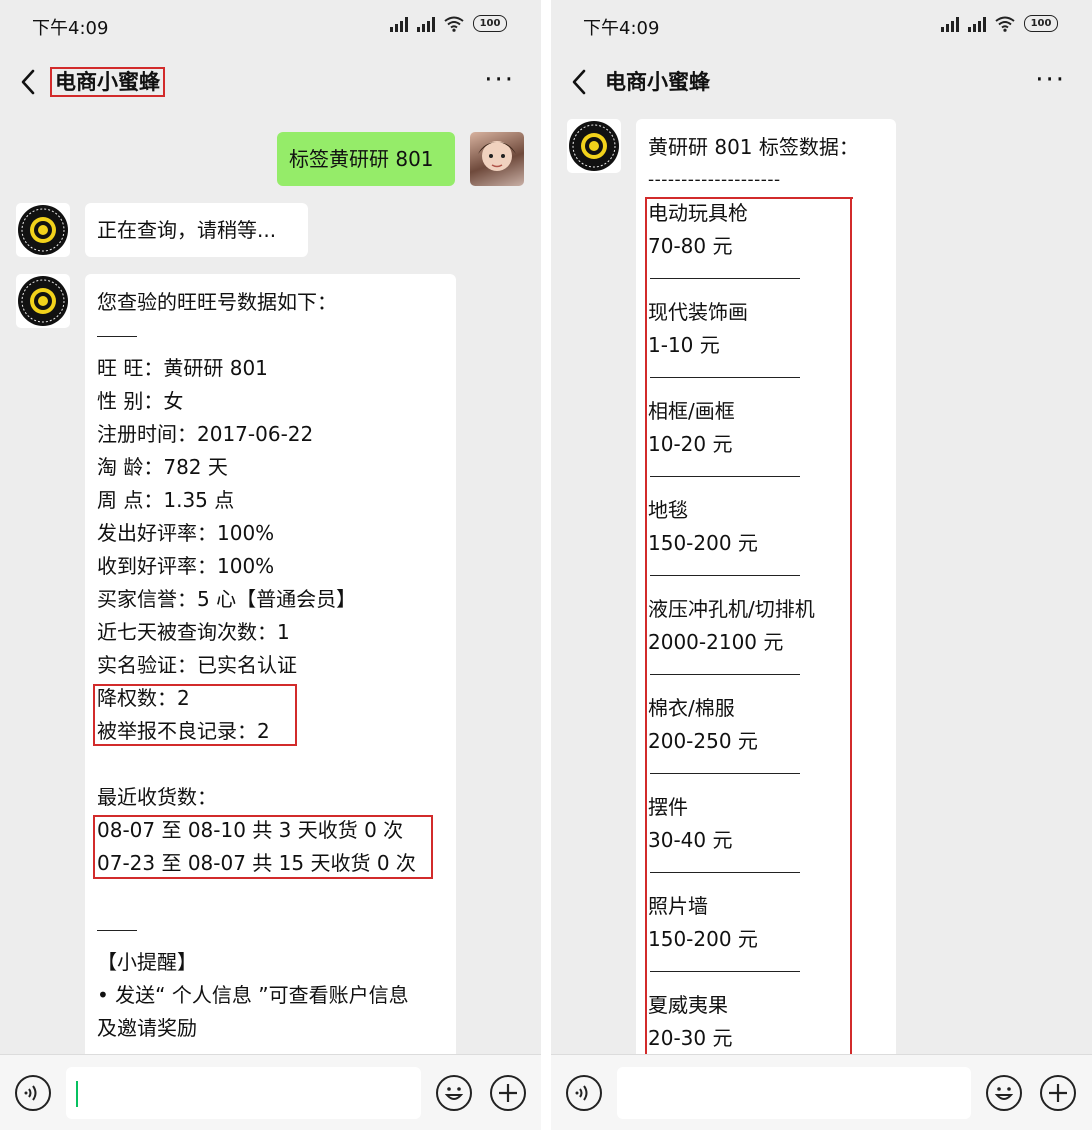 The image size is (1092, 1130). What do you see at coordinates (157, 797) in the screenshot?
I see `recent-title: 最近收货数：` at bounding box center [157, 797].